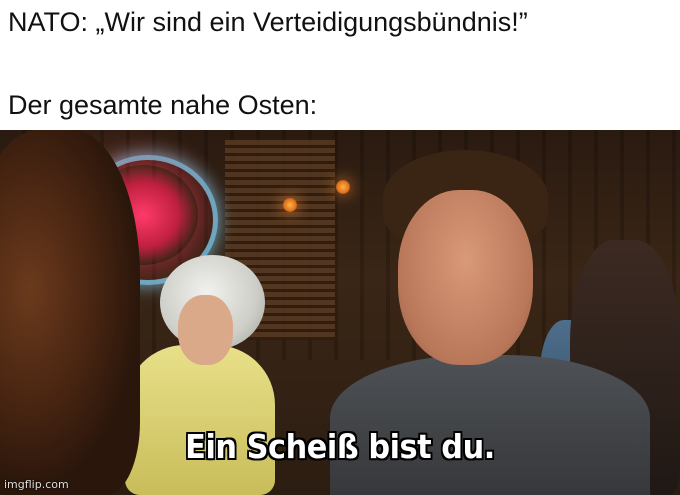  What do you see at coordinates (490, 425) in the screenshot?
I see `man-body` at bounding box center [490, 425].